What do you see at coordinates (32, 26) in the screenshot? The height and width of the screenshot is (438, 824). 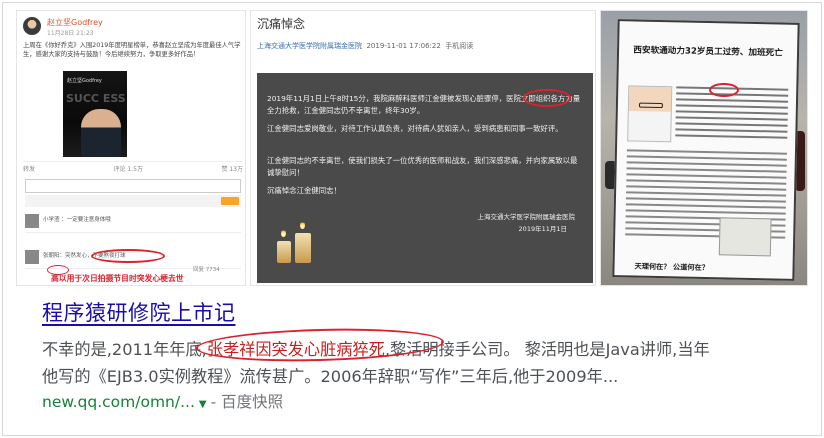 I see `avatar` at bounding box center [32, 26].